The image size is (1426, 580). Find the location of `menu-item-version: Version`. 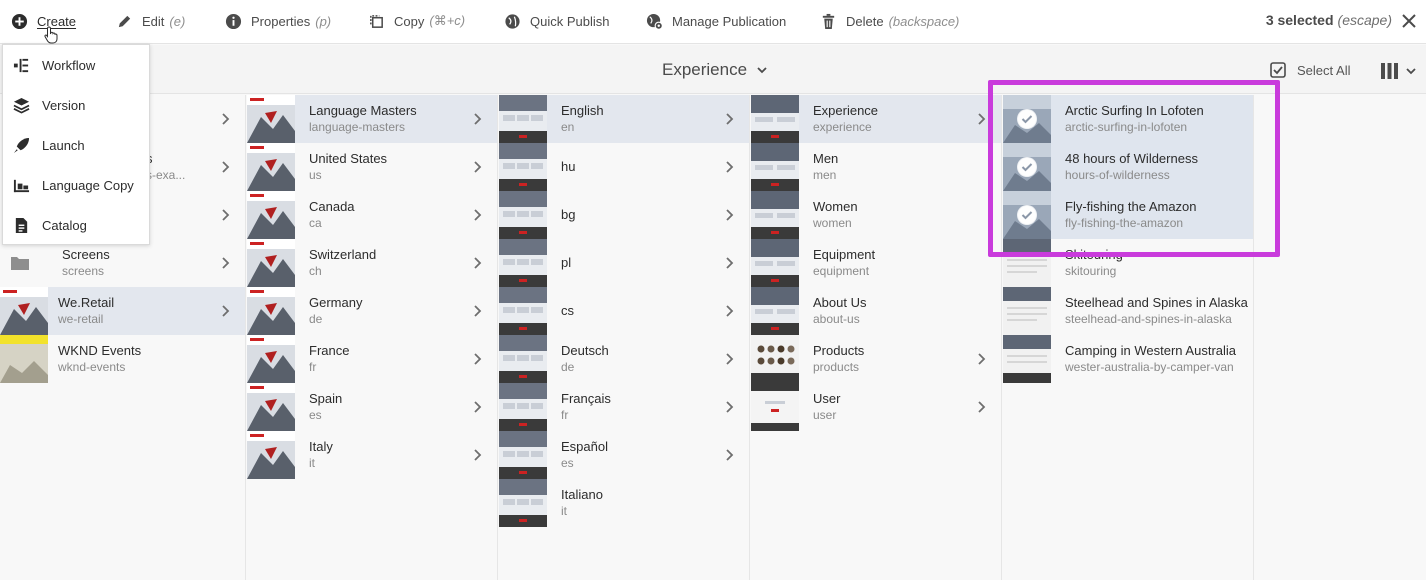

menu-item-version: Version is located at coordinates (76, 105).